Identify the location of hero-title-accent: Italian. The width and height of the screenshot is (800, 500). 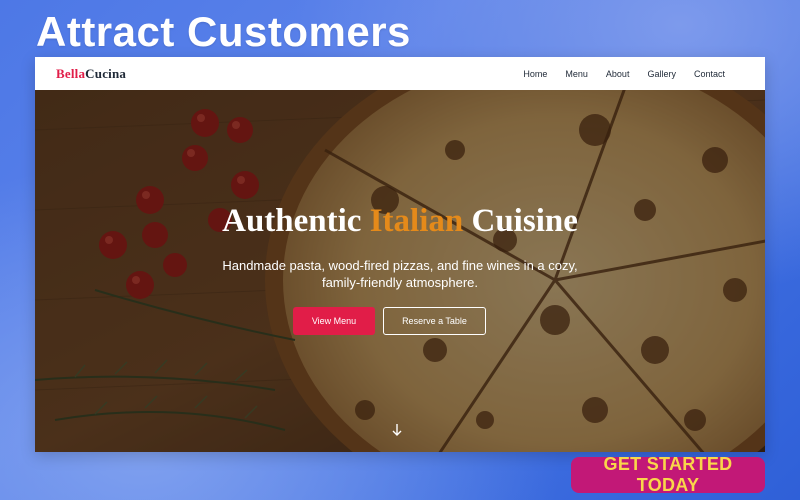
(416, 221).